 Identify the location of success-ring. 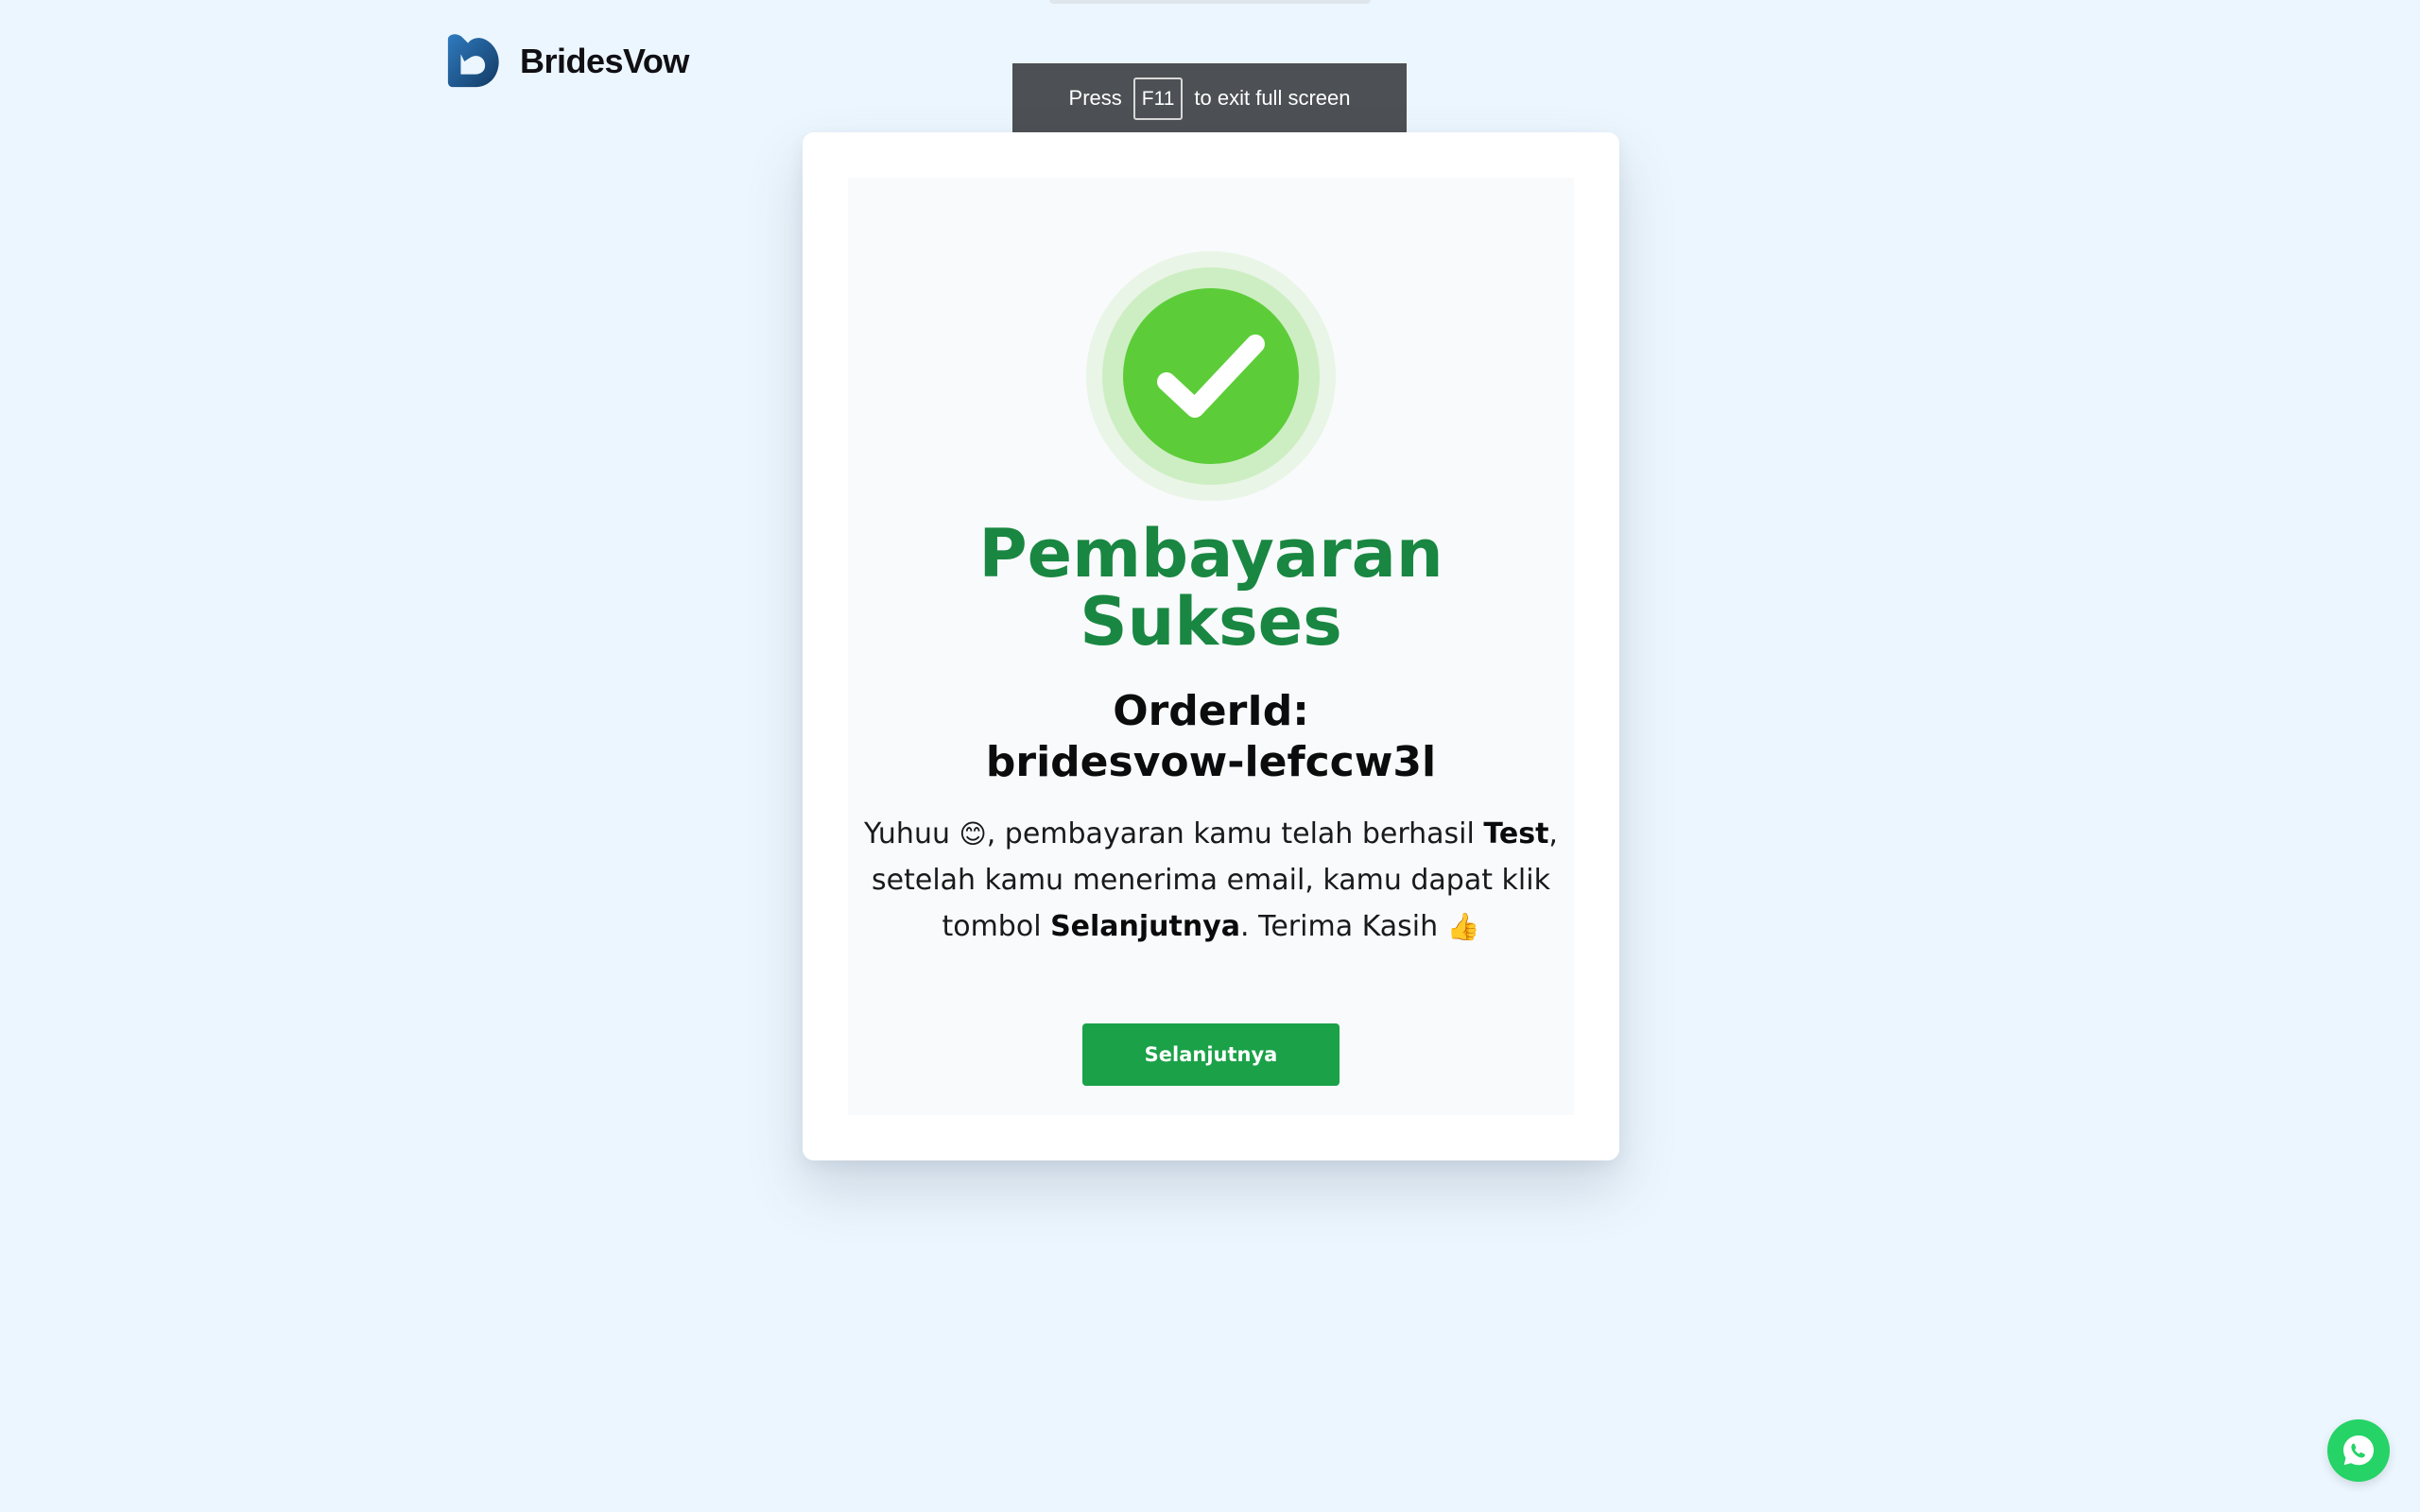
(1211, 376).